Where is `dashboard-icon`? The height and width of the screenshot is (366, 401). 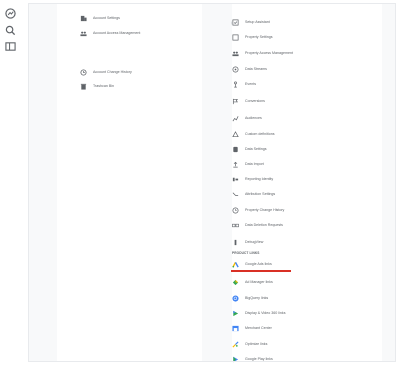
dashboard-icon is located at coordinates (10, 45).